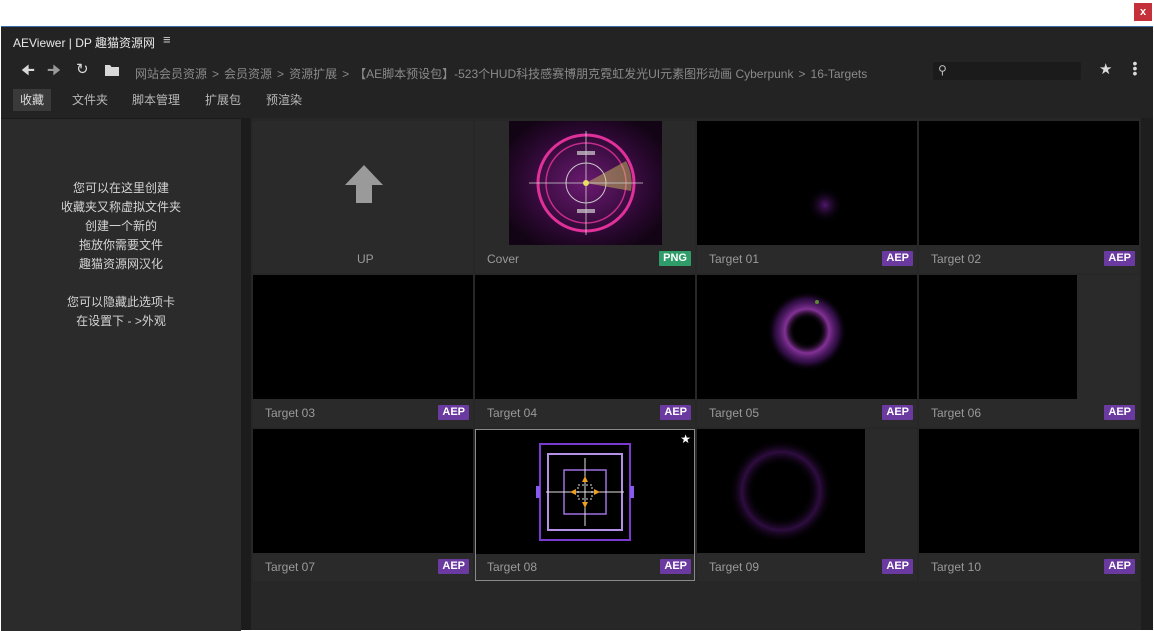  What do you see at coordinates (313, 74) in the screenshot?
I see `breadcrumb-item: 资源扩展` at bounding box center [313, 74].